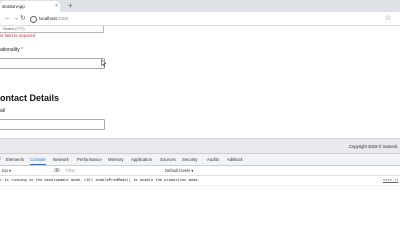 This screenshot has width=400, height=251. What do you see at coordinates (89, 159) in the screenshot?
I see `devtools-tab-performance: Performance` at bounding box center [89, 159].